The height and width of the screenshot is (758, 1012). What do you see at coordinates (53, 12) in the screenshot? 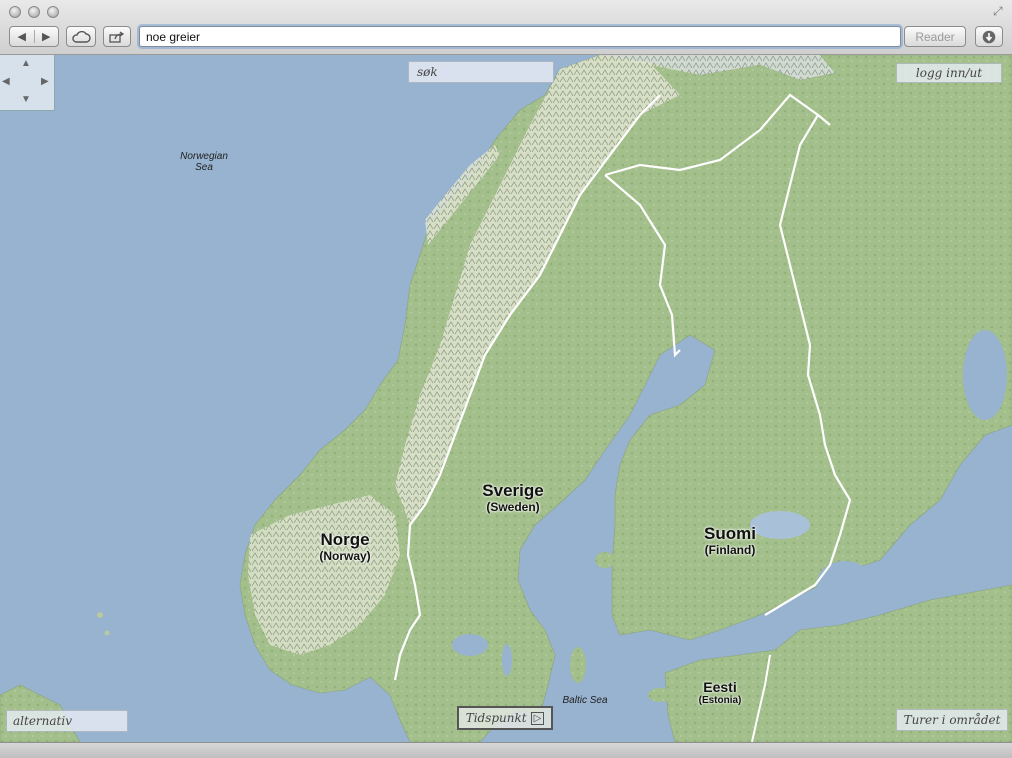
I see `zoom-window-button` at bounding box center [53, 12].